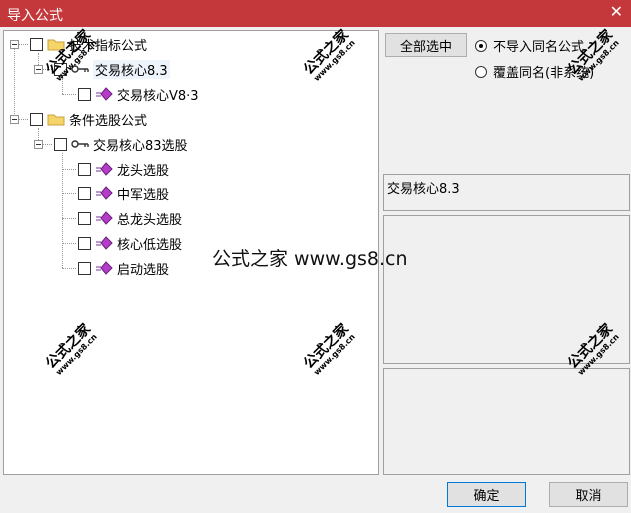 Image resolution: width=631 pixels, height=513 pixels. What do you see at coordinates (140, 146) in the screenshot?
I see `tree-node-label: 交易核心83选股` at bounding box center [140, 146].